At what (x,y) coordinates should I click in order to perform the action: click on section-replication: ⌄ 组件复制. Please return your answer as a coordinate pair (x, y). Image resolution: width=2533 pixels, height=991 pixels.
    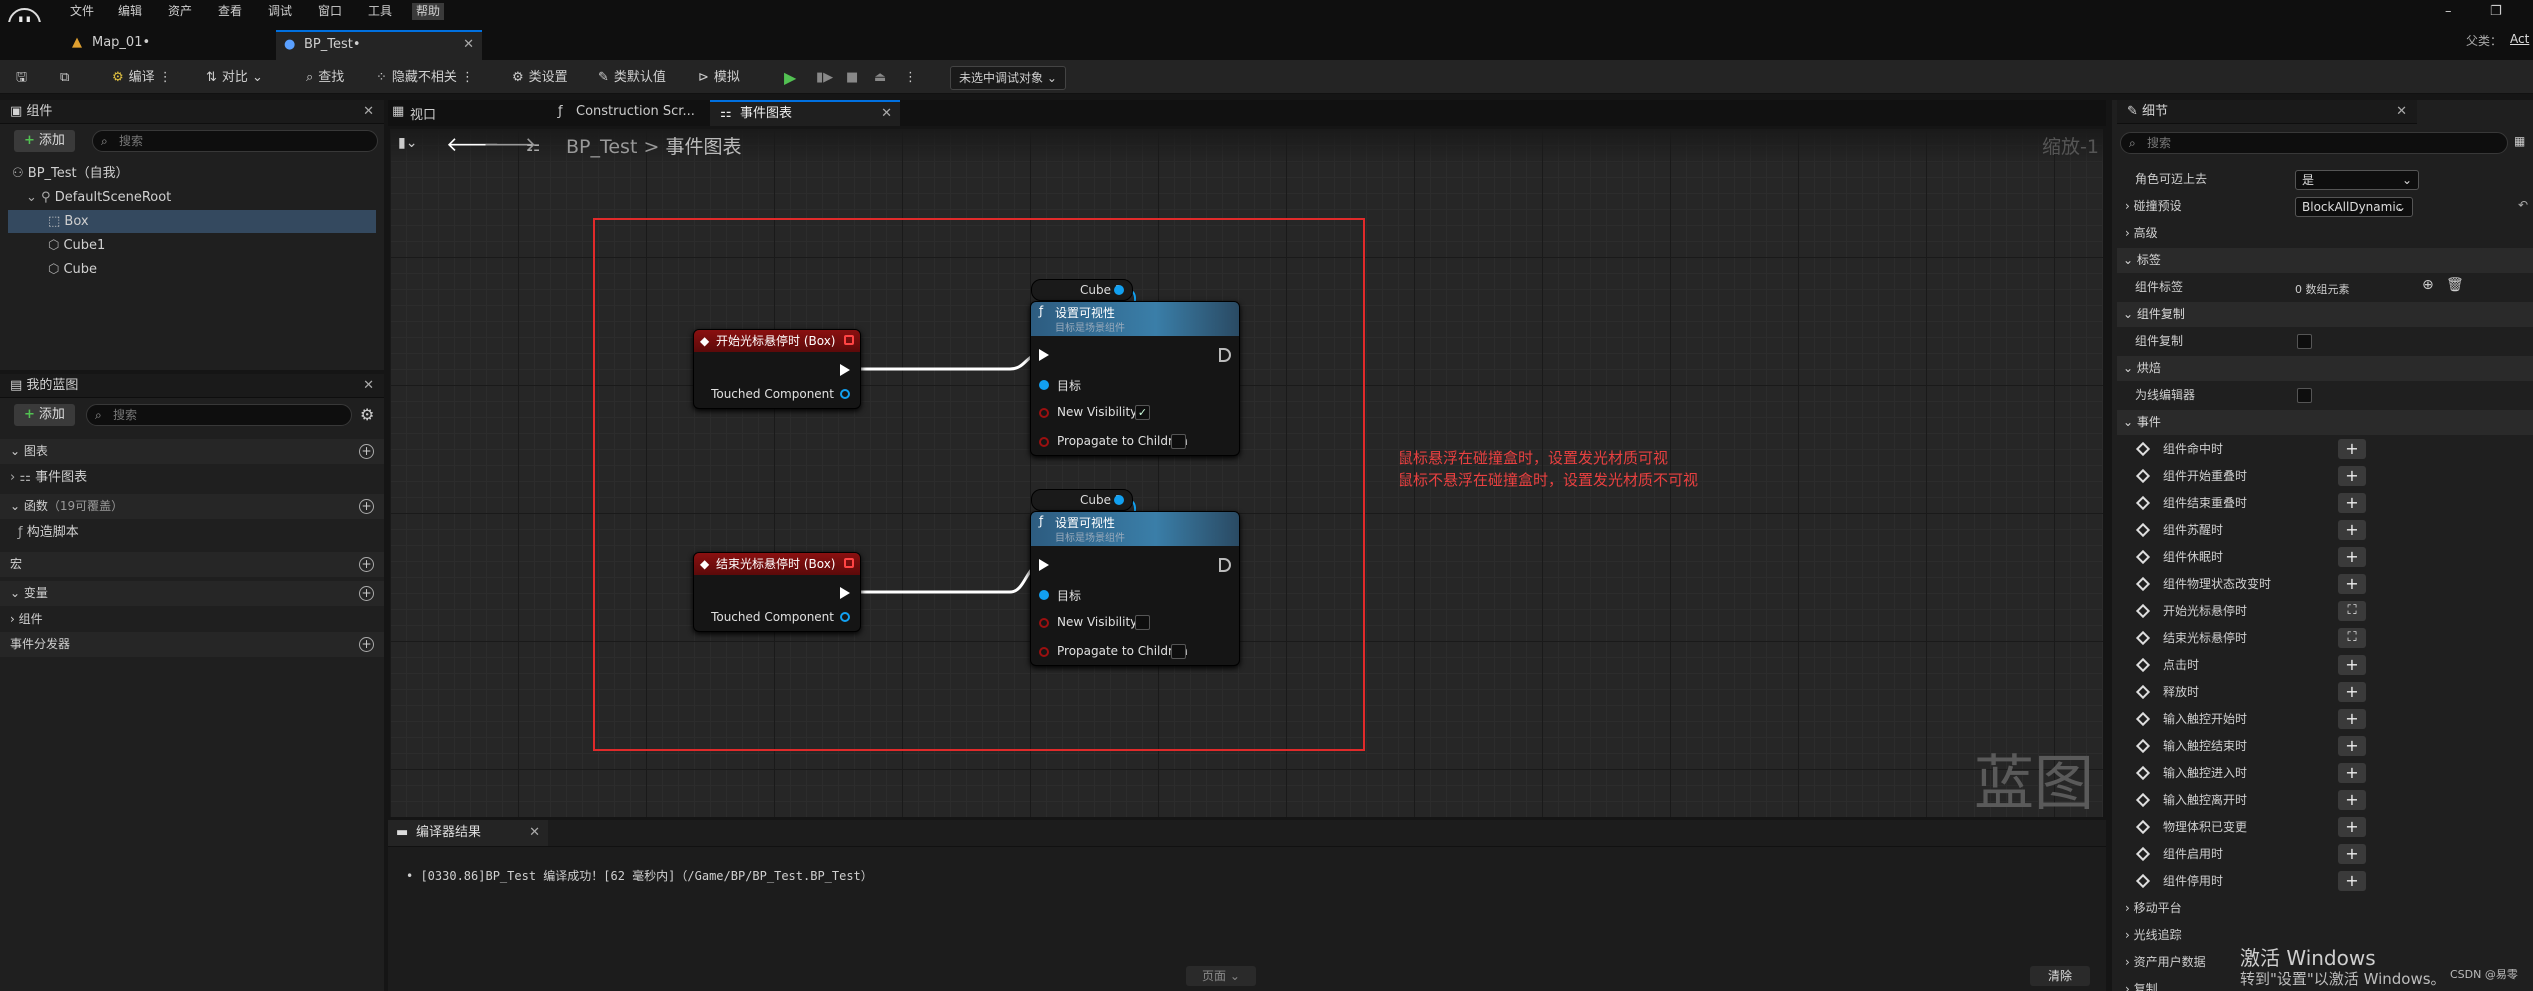
    Looking at the image, I should click on (2325, 314).